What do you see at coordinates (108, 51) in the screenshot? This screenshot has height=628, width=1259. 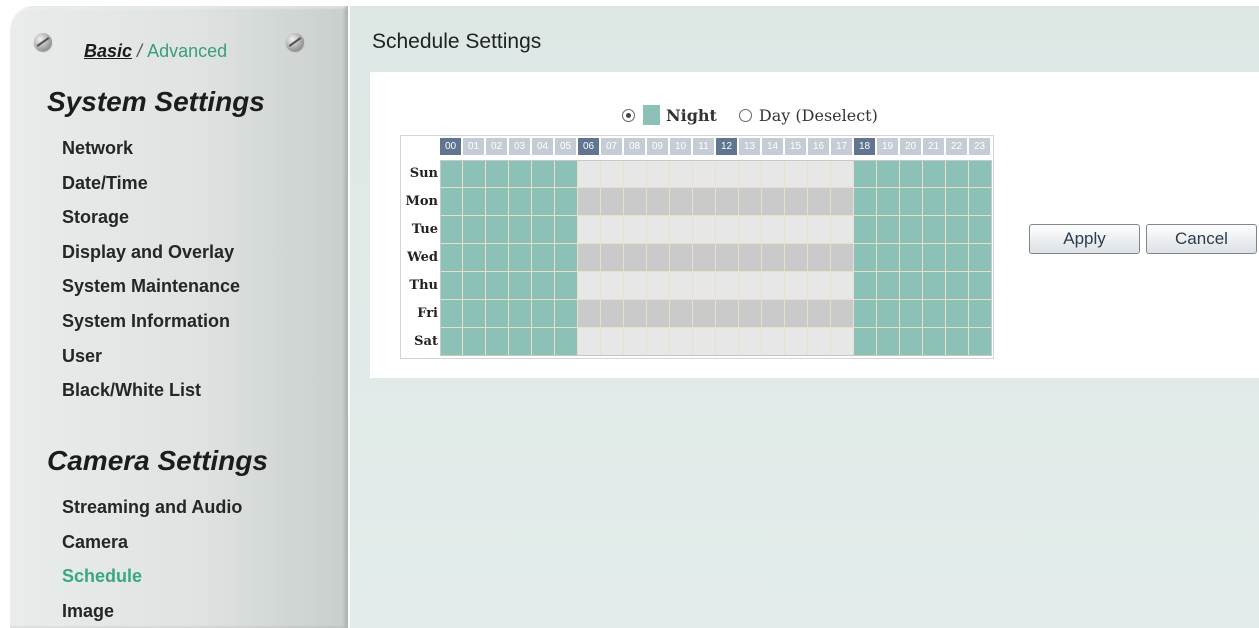 I see `basic-mode-link: Basic` at bounding box center [108, 51].